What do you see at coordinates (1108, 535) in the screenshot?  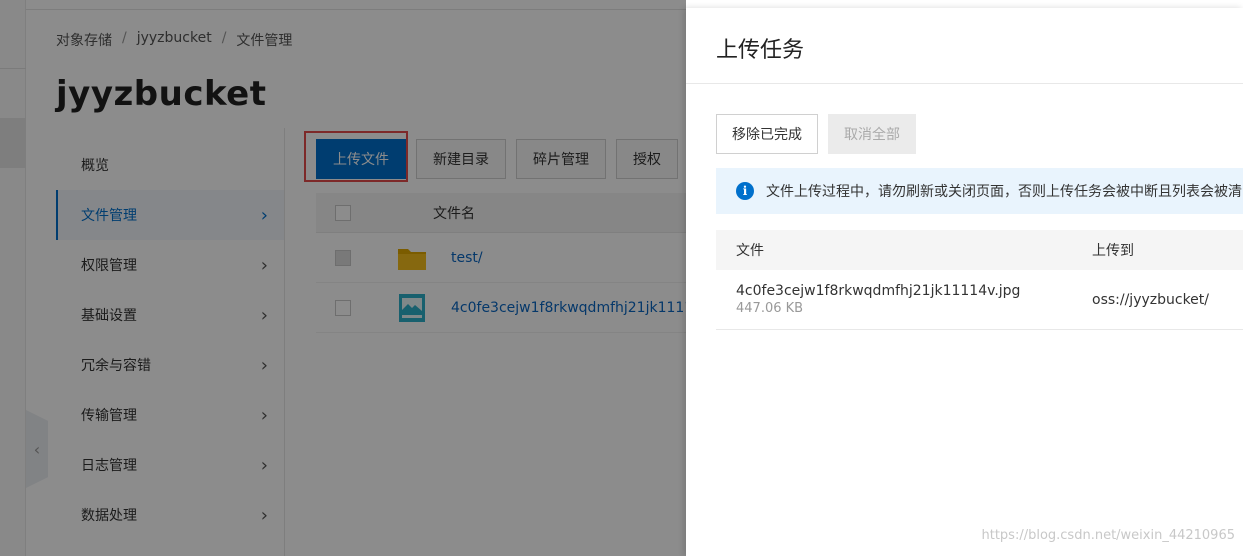 I see `watermark: https://blog.csdn.net/weixin_44210965` at bounding box center [1108, 535].